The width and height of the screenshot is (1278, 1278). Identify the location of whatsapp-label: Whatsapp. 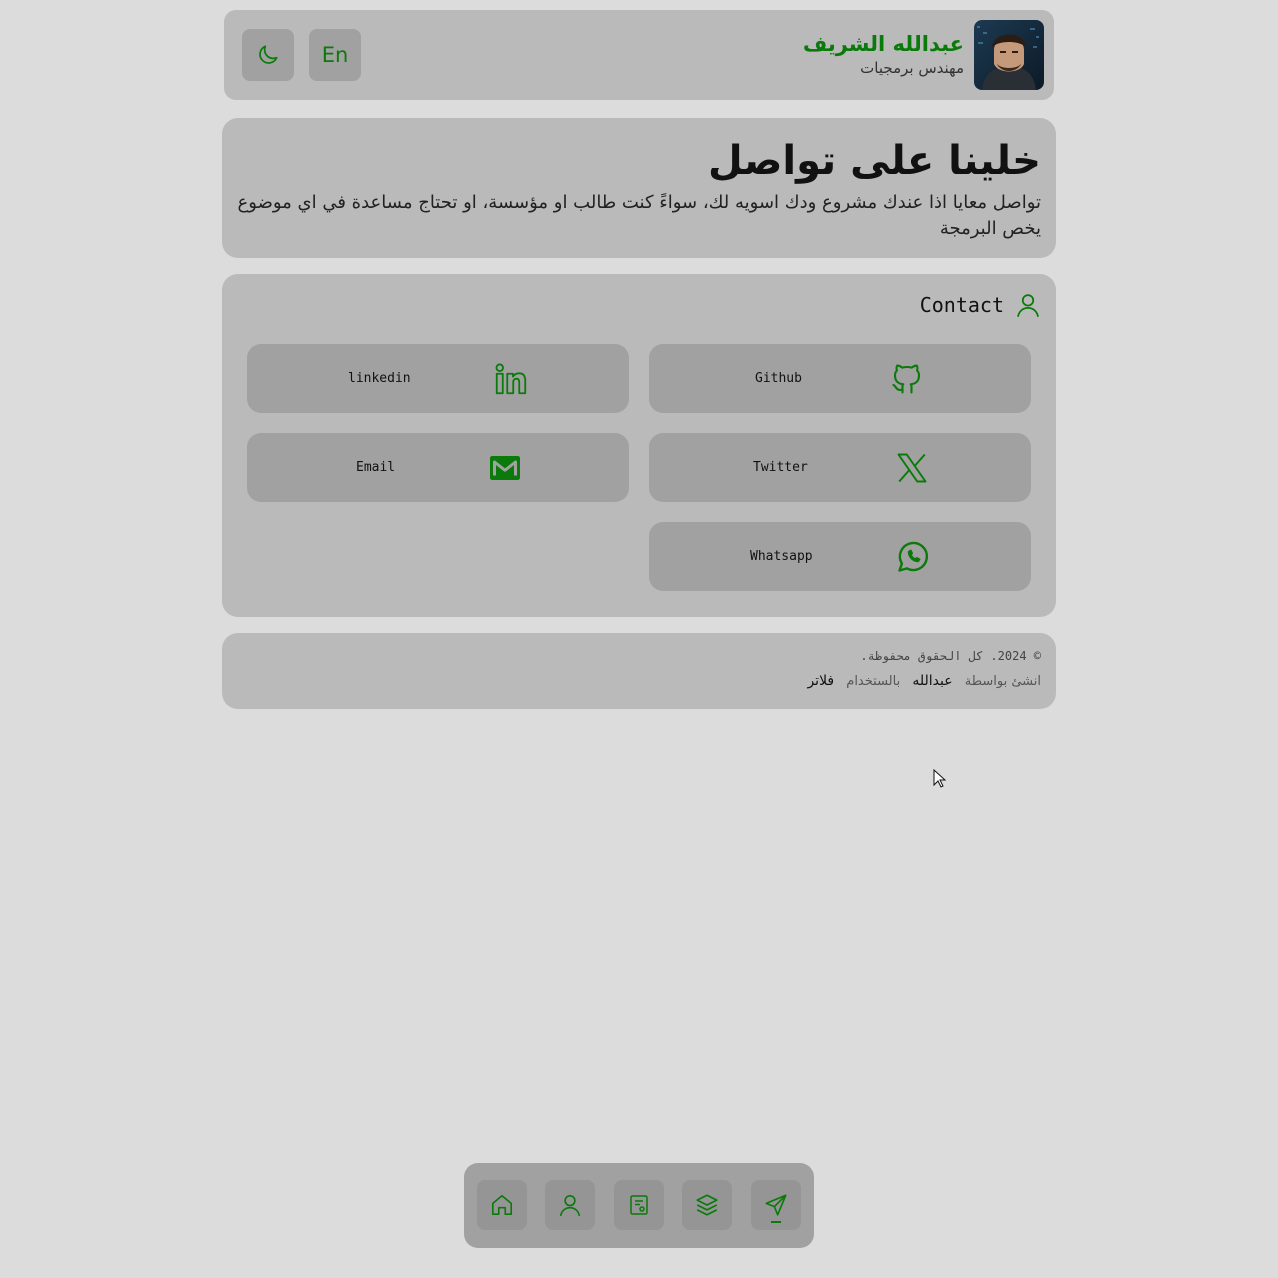
(781, 556).